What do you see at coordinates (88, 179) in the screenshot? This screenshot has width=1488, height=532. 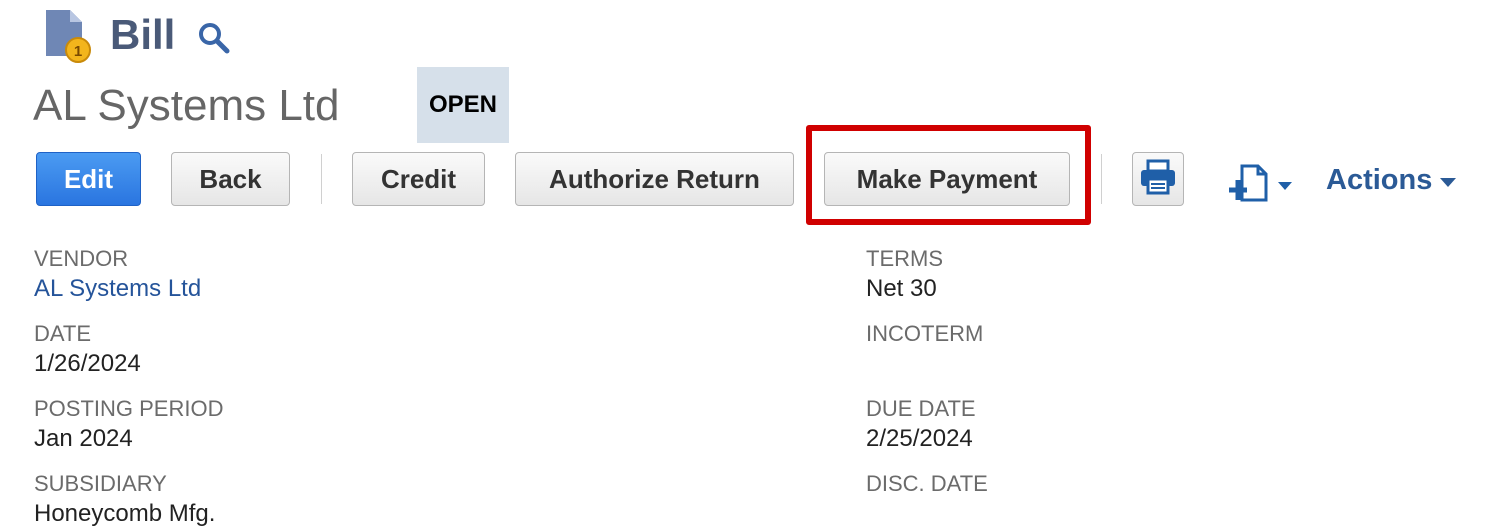 I see `edit-button: Edit` at bounding box center [88, 179].